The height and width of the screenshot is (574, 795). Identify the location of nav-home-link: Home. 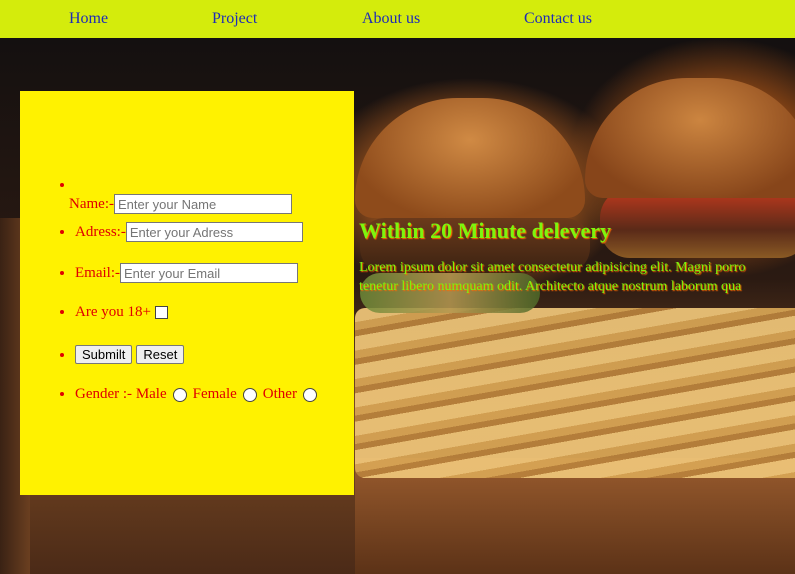
(88, 19).